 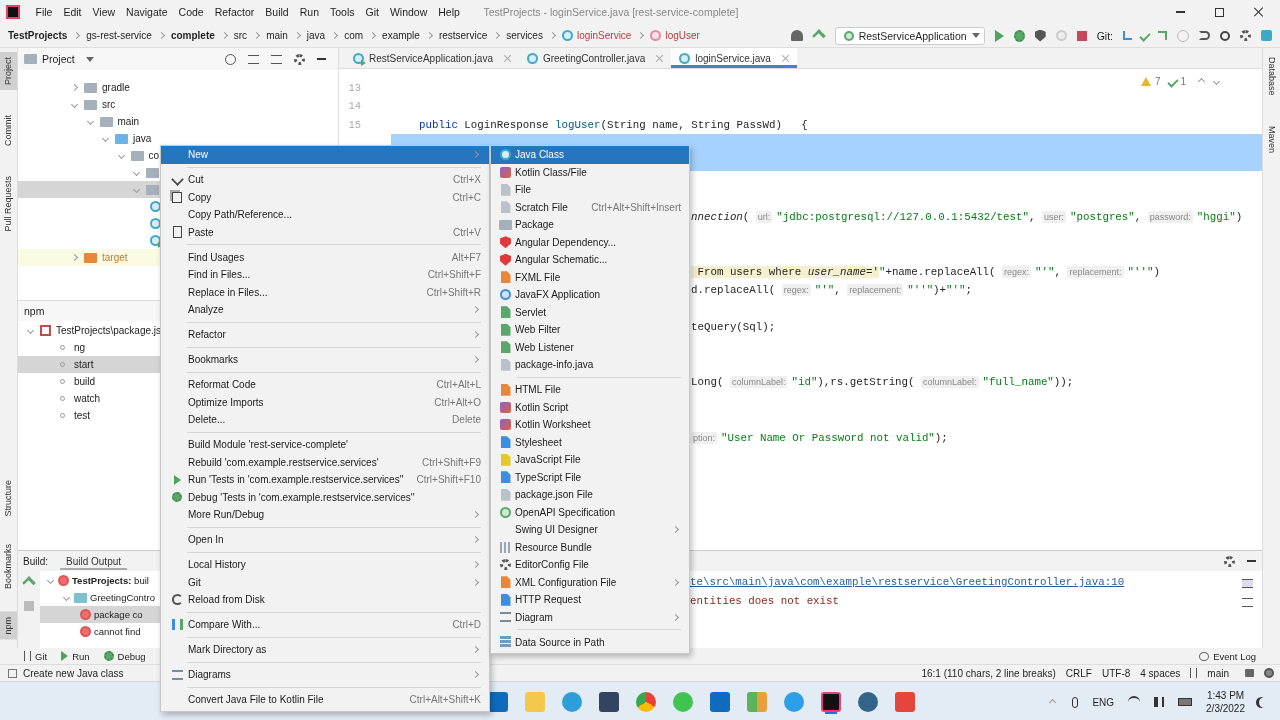 What do you see at coordinates (354, 107) in the screenshot?
I see `line-number: 14` at bounding box center [354, 107].